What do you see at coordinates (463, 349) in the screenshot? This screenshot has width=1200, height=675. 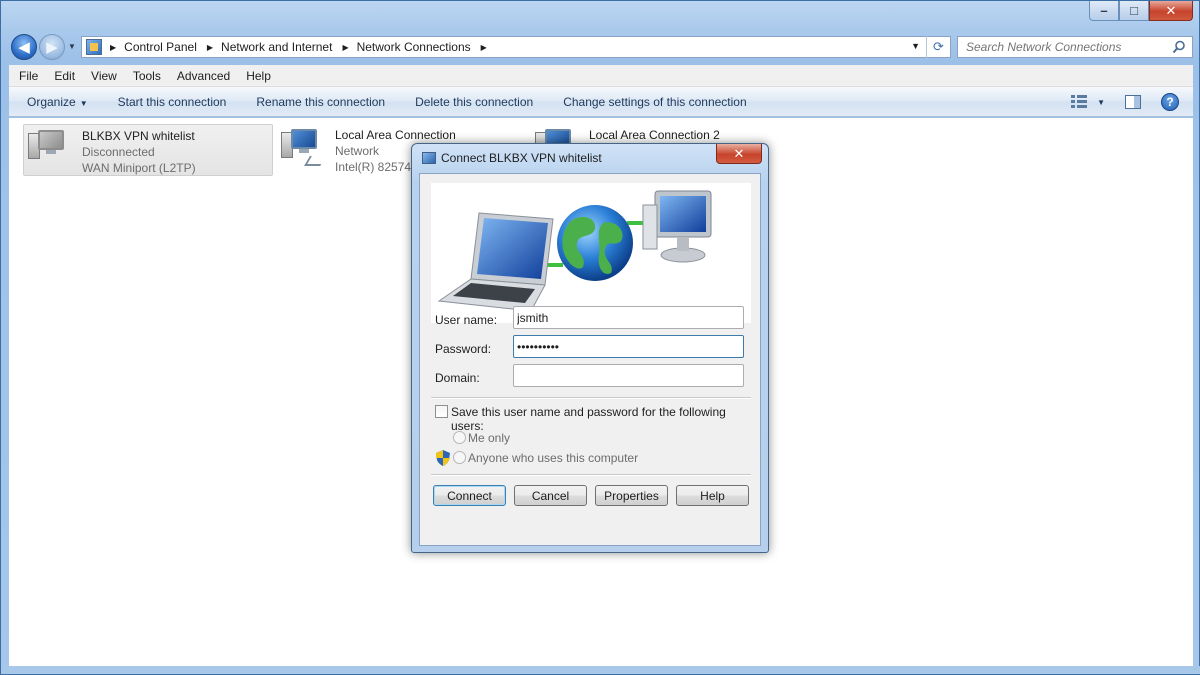 I see `password-label: Password:` at bounding box center [463, 349].